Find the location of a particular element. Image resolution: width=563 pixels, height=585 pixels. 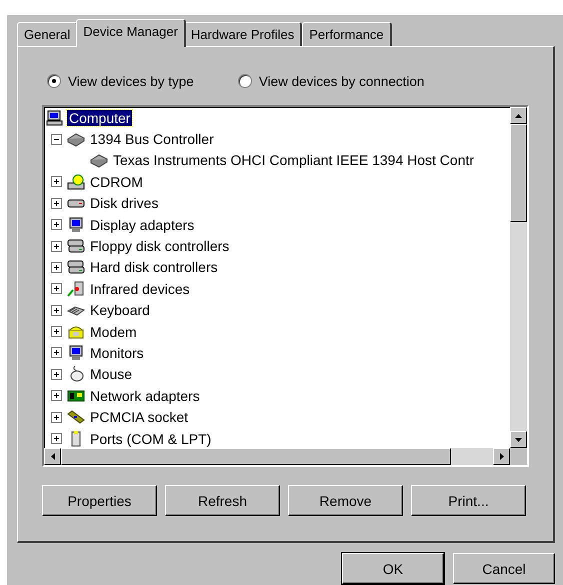

dialog-button: Cancel is located at coordinates (504, 568).